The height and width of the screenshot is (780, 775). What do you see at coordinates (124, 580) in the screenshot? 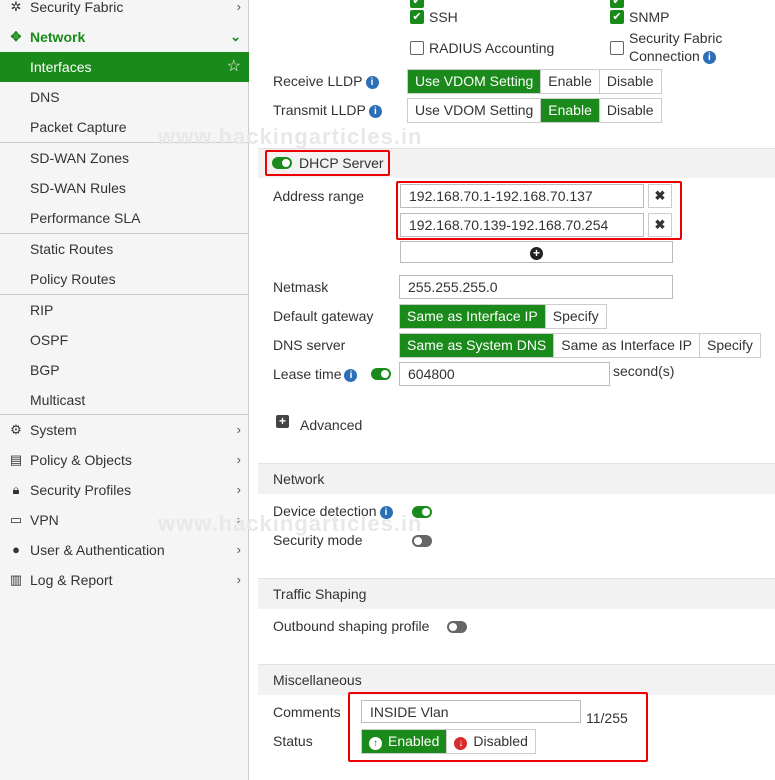
I see `sidebar-item-log-report: ▥ Log & Report ›` at bounding box center [124, 580].